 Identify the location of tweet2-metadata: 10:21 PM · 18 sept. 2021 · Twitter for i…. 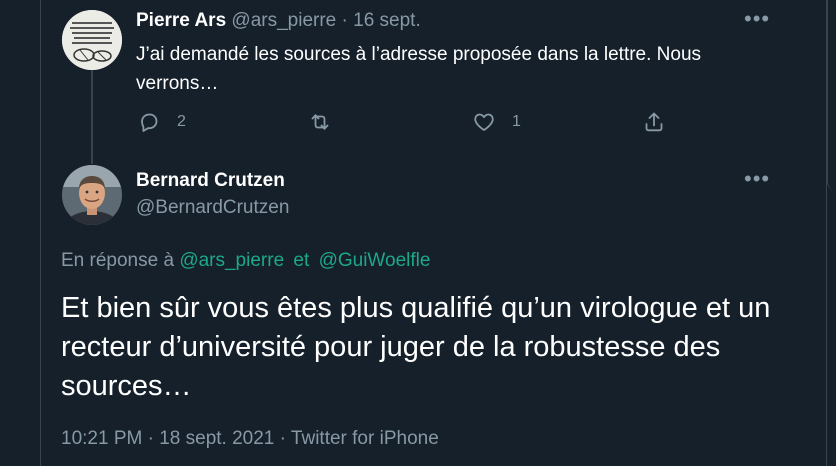
(250, 439).